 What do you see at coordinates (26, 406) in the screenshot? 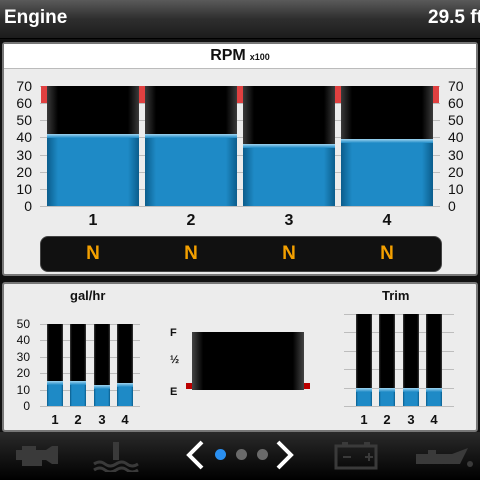
I see `fuel-y-tick: 0` at bounding box center [26, 406].